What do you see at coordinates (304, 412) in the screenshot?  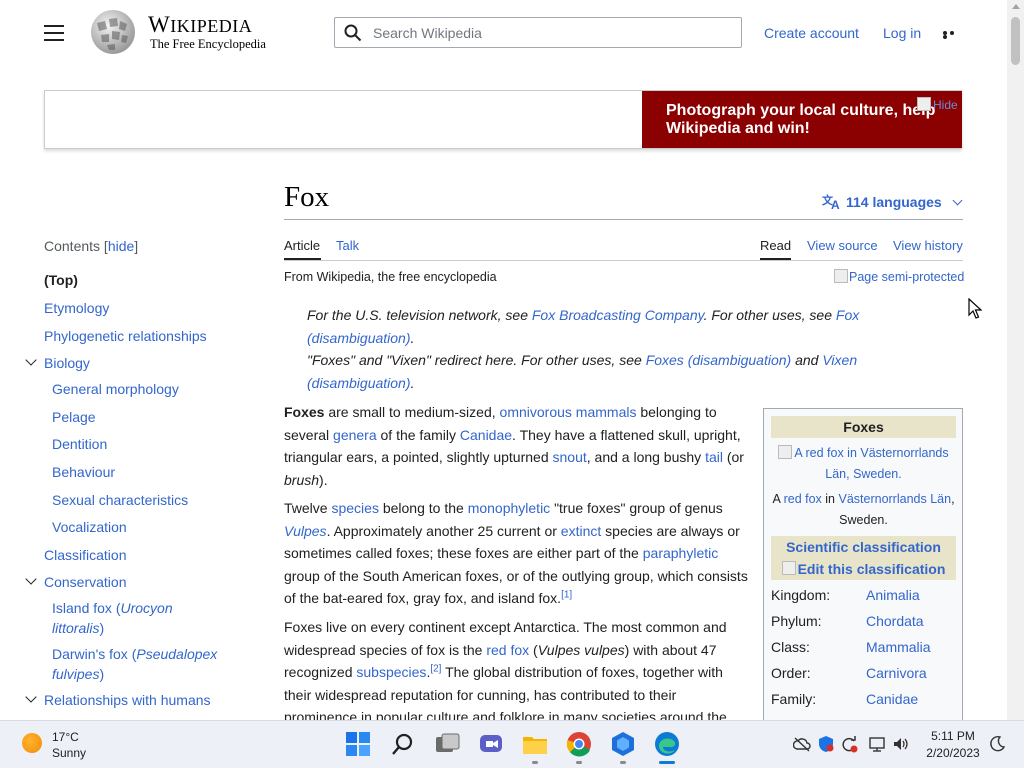 I see `bold-term: Foxes` at bounding box center [304, 412].